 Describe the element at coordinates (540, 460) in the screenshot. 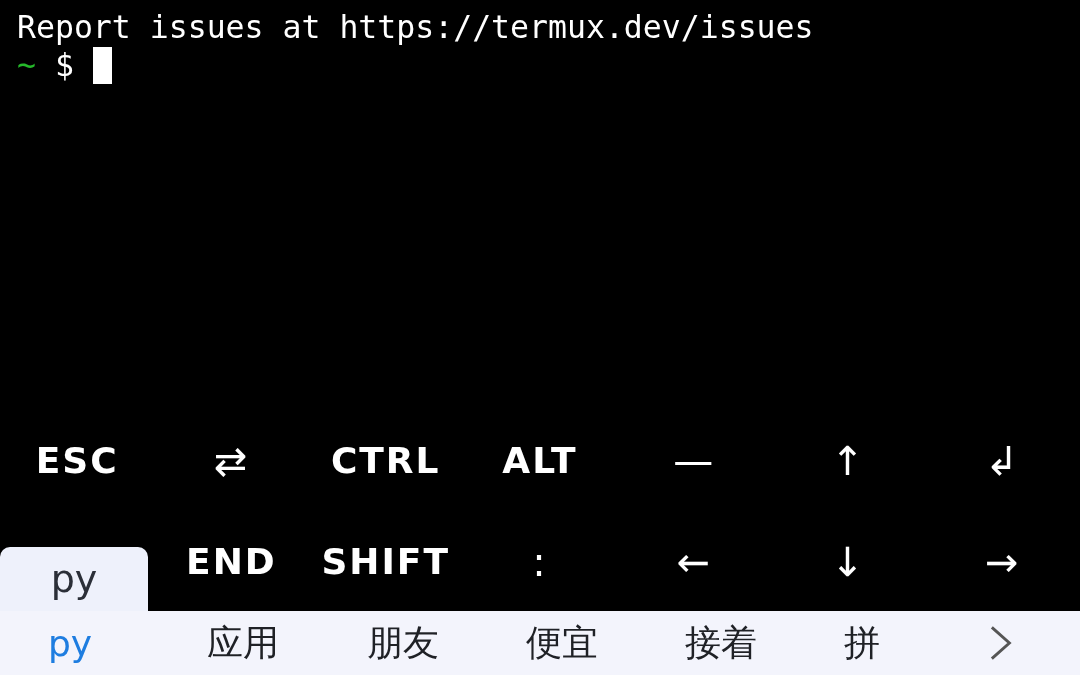

I see `extra-key: ALT` at that location.